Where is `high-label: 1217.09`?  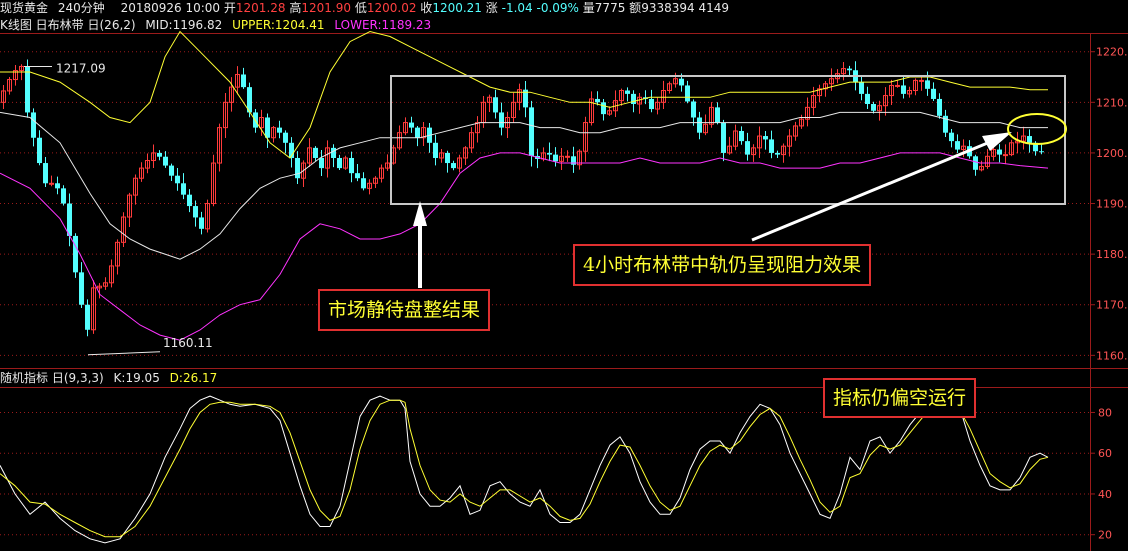 high-label: 1217.09 is located at coordinates (81, 68).